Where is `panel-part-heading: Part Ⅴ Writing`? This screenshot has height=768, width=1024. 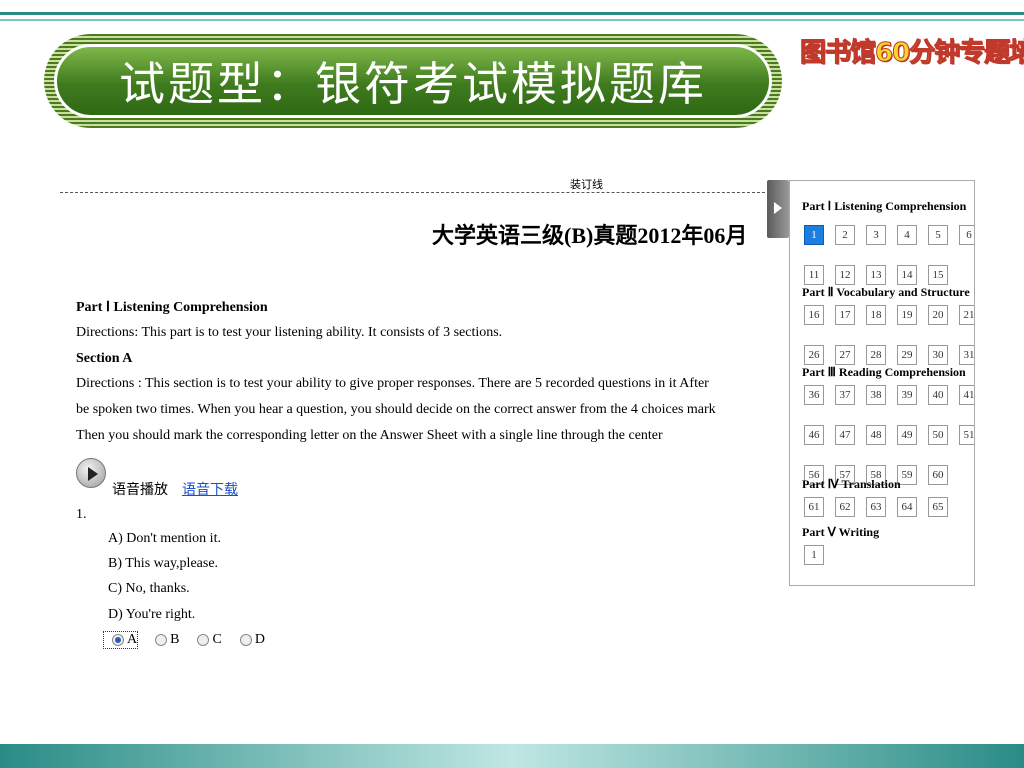
panel-part-heading: Part Ⅴ Writing is located at coordinates (841, 532).